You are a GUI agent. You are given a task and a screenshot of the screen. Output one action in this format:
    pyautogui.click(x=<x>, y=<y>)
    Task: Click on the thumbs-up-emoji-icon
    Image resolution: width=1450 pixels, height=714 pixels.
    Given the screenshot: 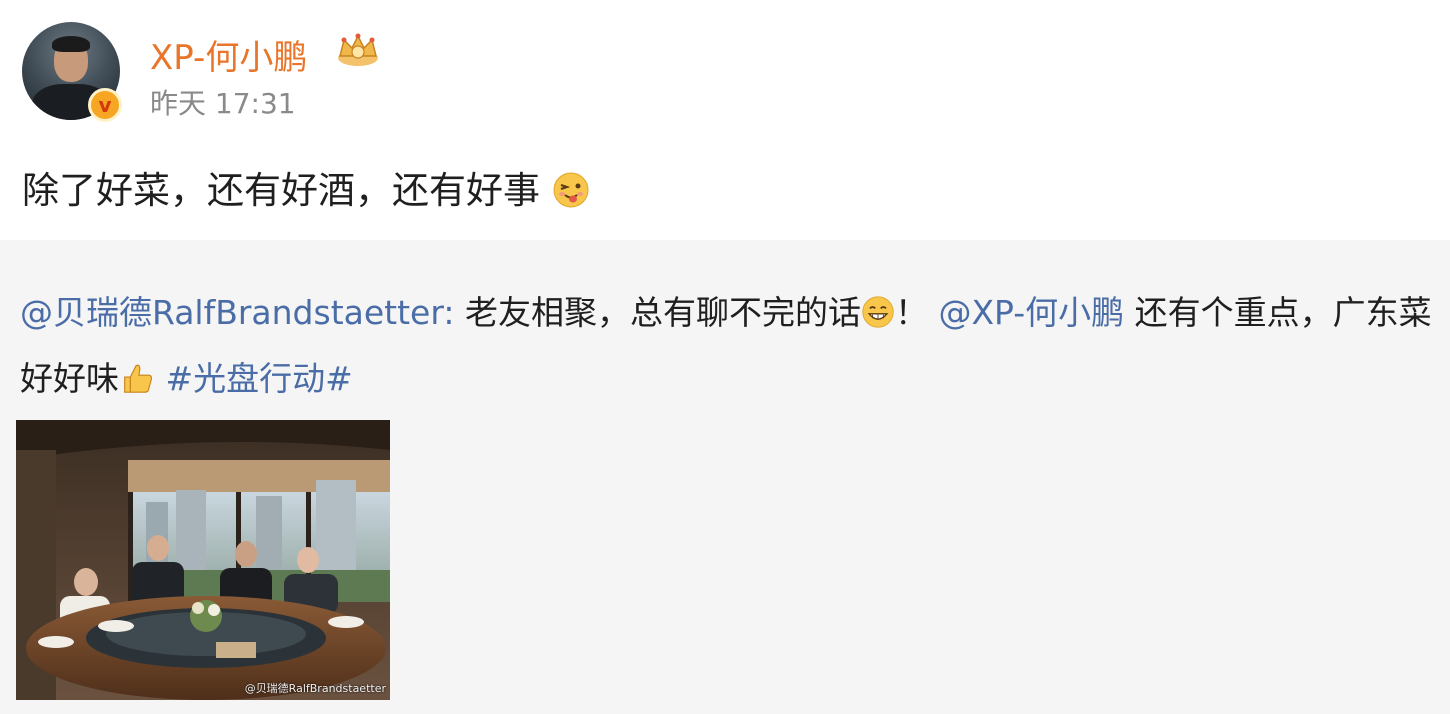 What is the action you would take?
    pyautogui.click(x=138, y=378)
    